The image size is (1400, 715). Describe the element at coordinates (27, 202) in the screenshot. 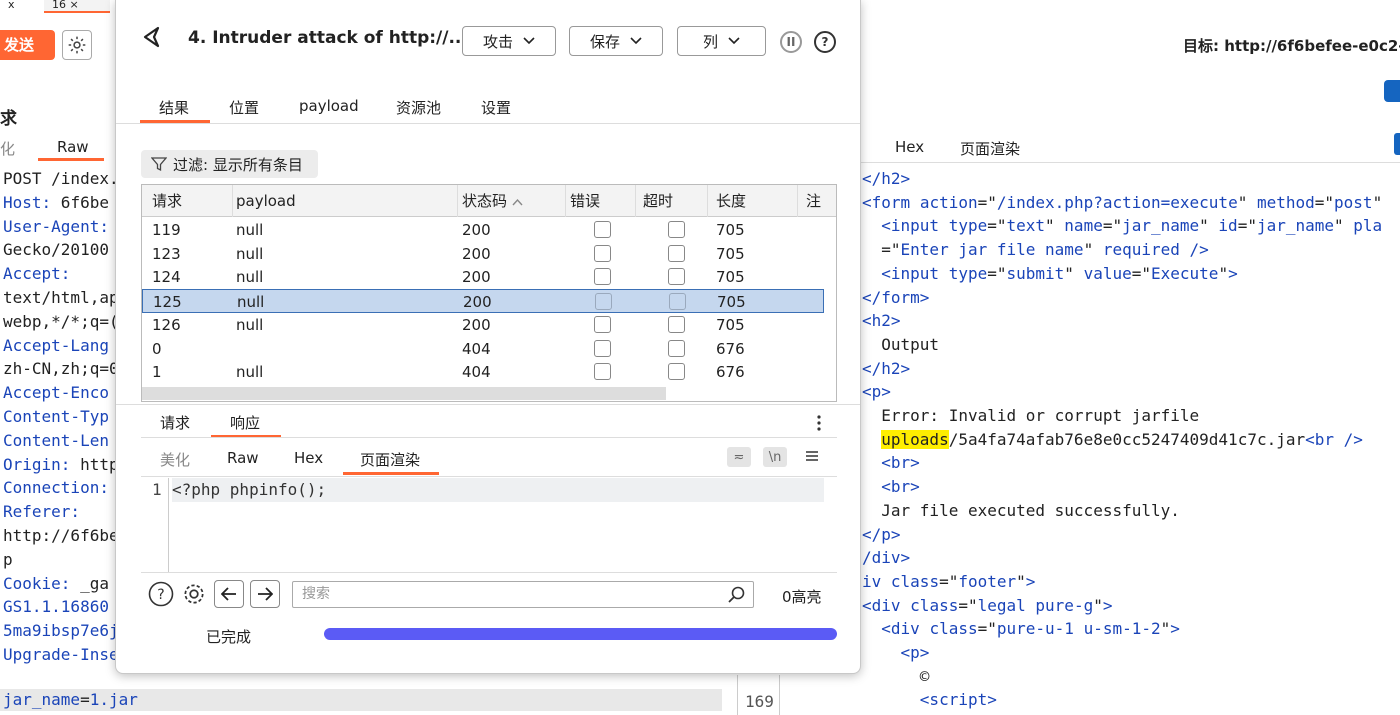

I see `header-name: Host:` at that location.